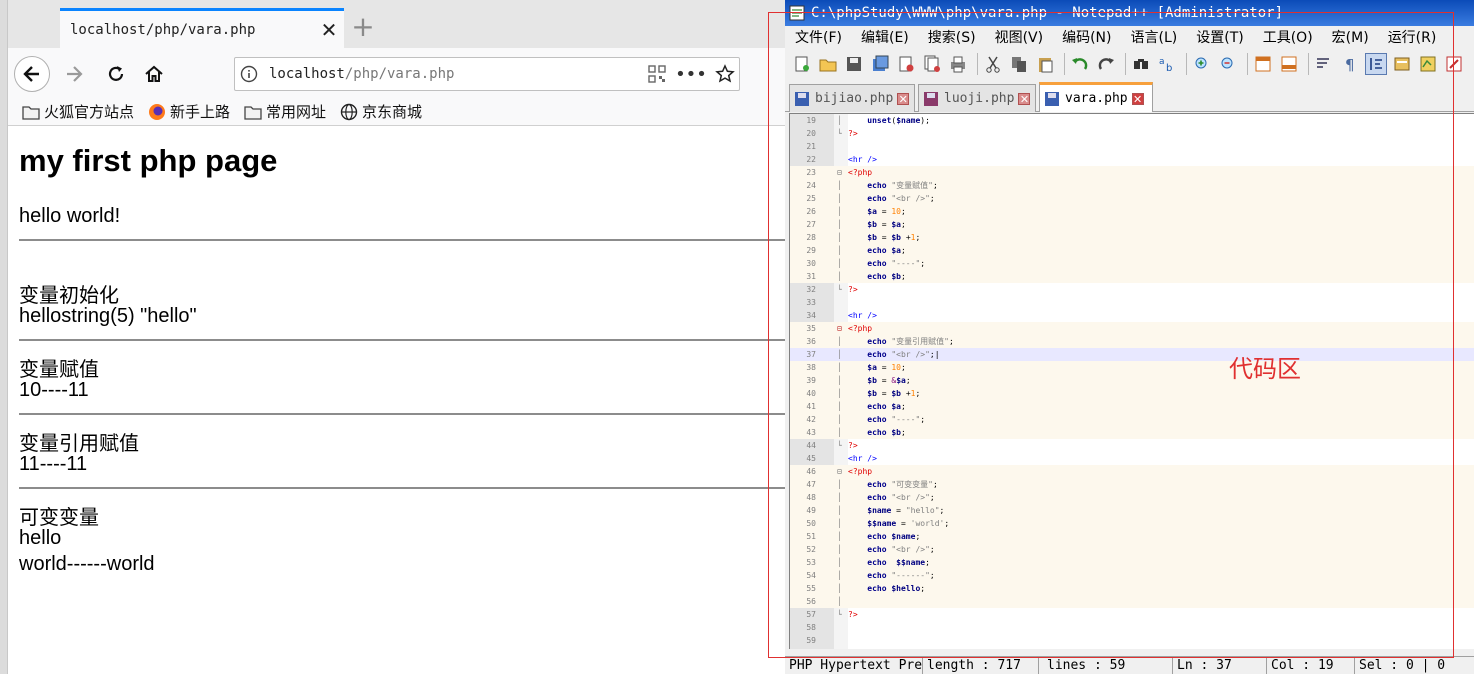  Describe the element at coordinates (70, 216) in the screenshot. I see `hello-text: hello world!` at that location.